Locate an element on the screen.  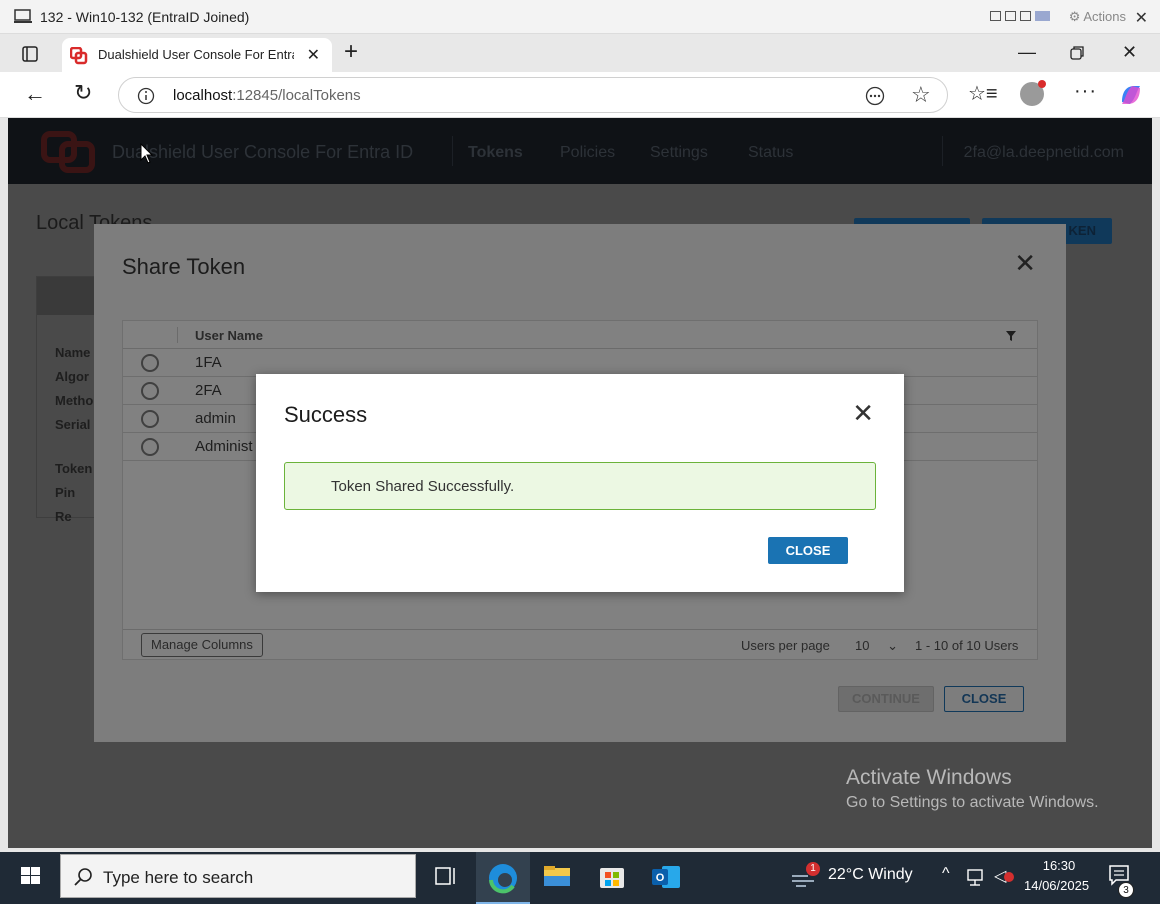
nav-tokens: Tokens is located at coordinates (495, 153).